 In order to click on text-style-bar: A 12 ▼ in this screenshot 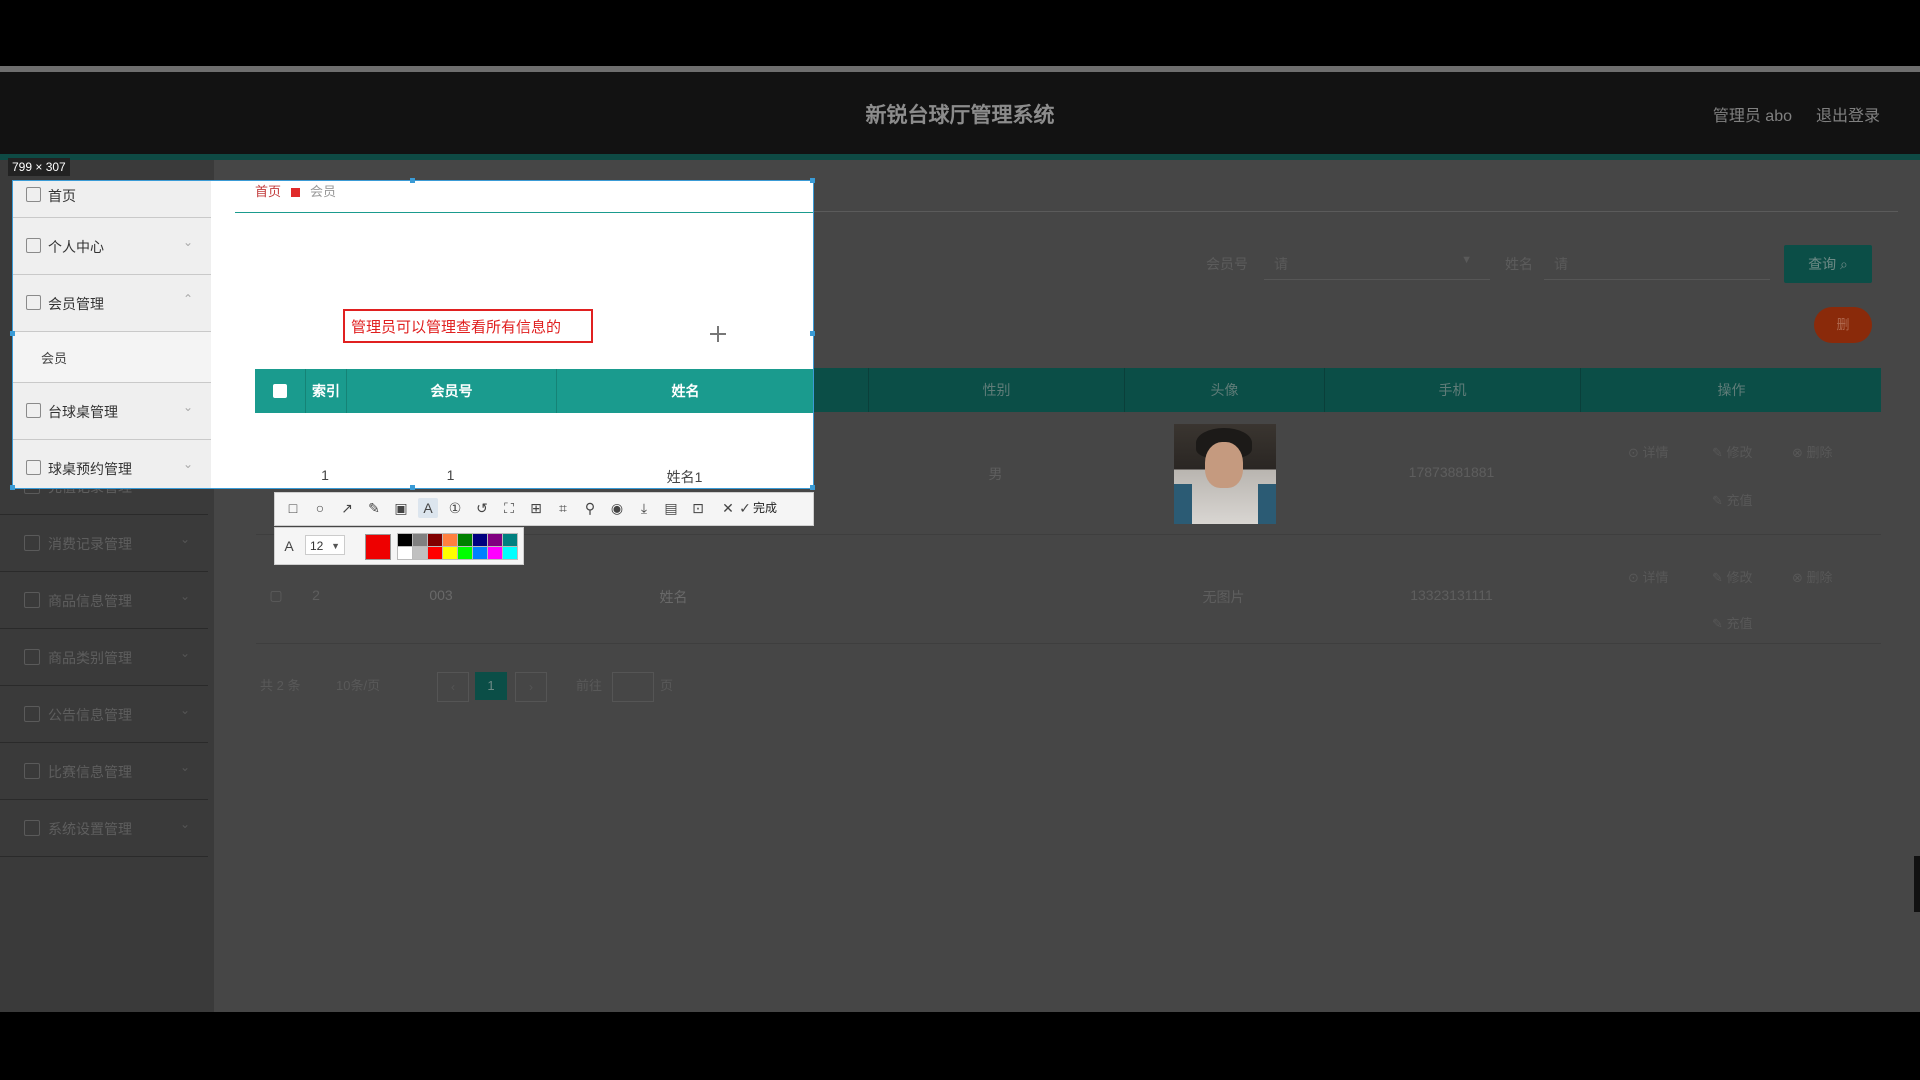, I will do `click(399, 546)`.